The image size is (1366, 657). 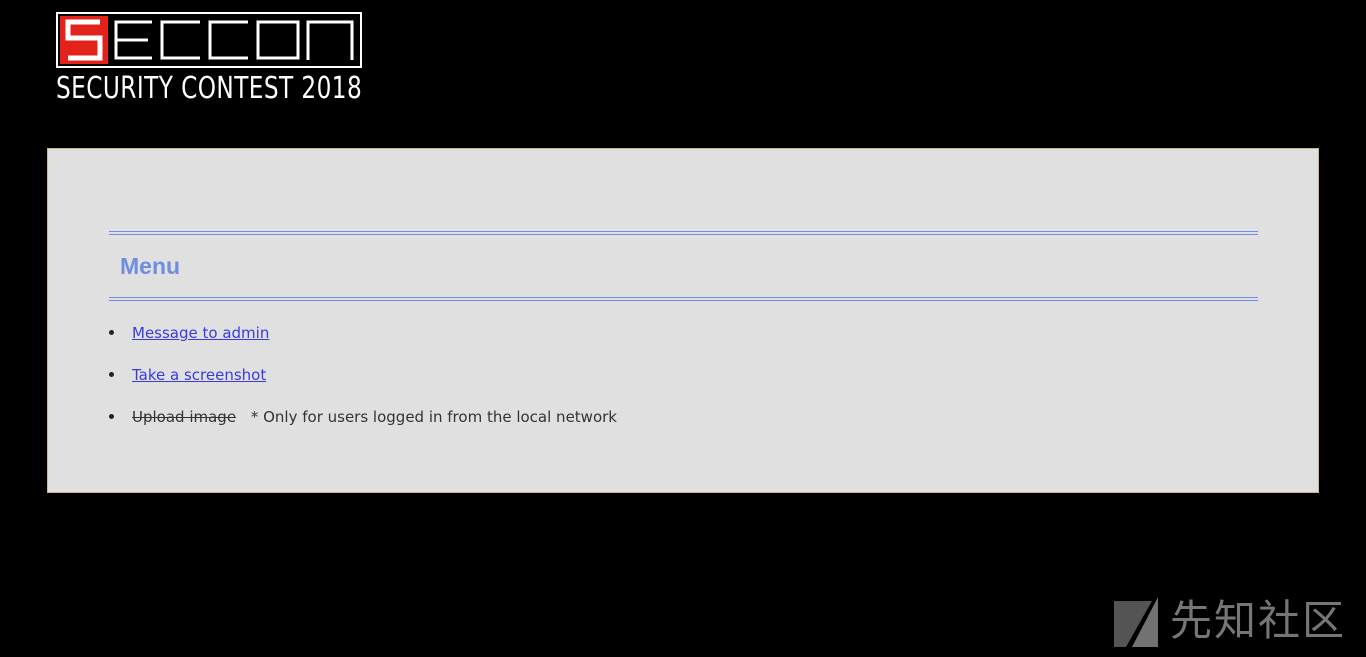 What do you see at coordinates (209, 40) in the screenshot?
I see `seccon-logo-mark` at bounding box center [209, 40].